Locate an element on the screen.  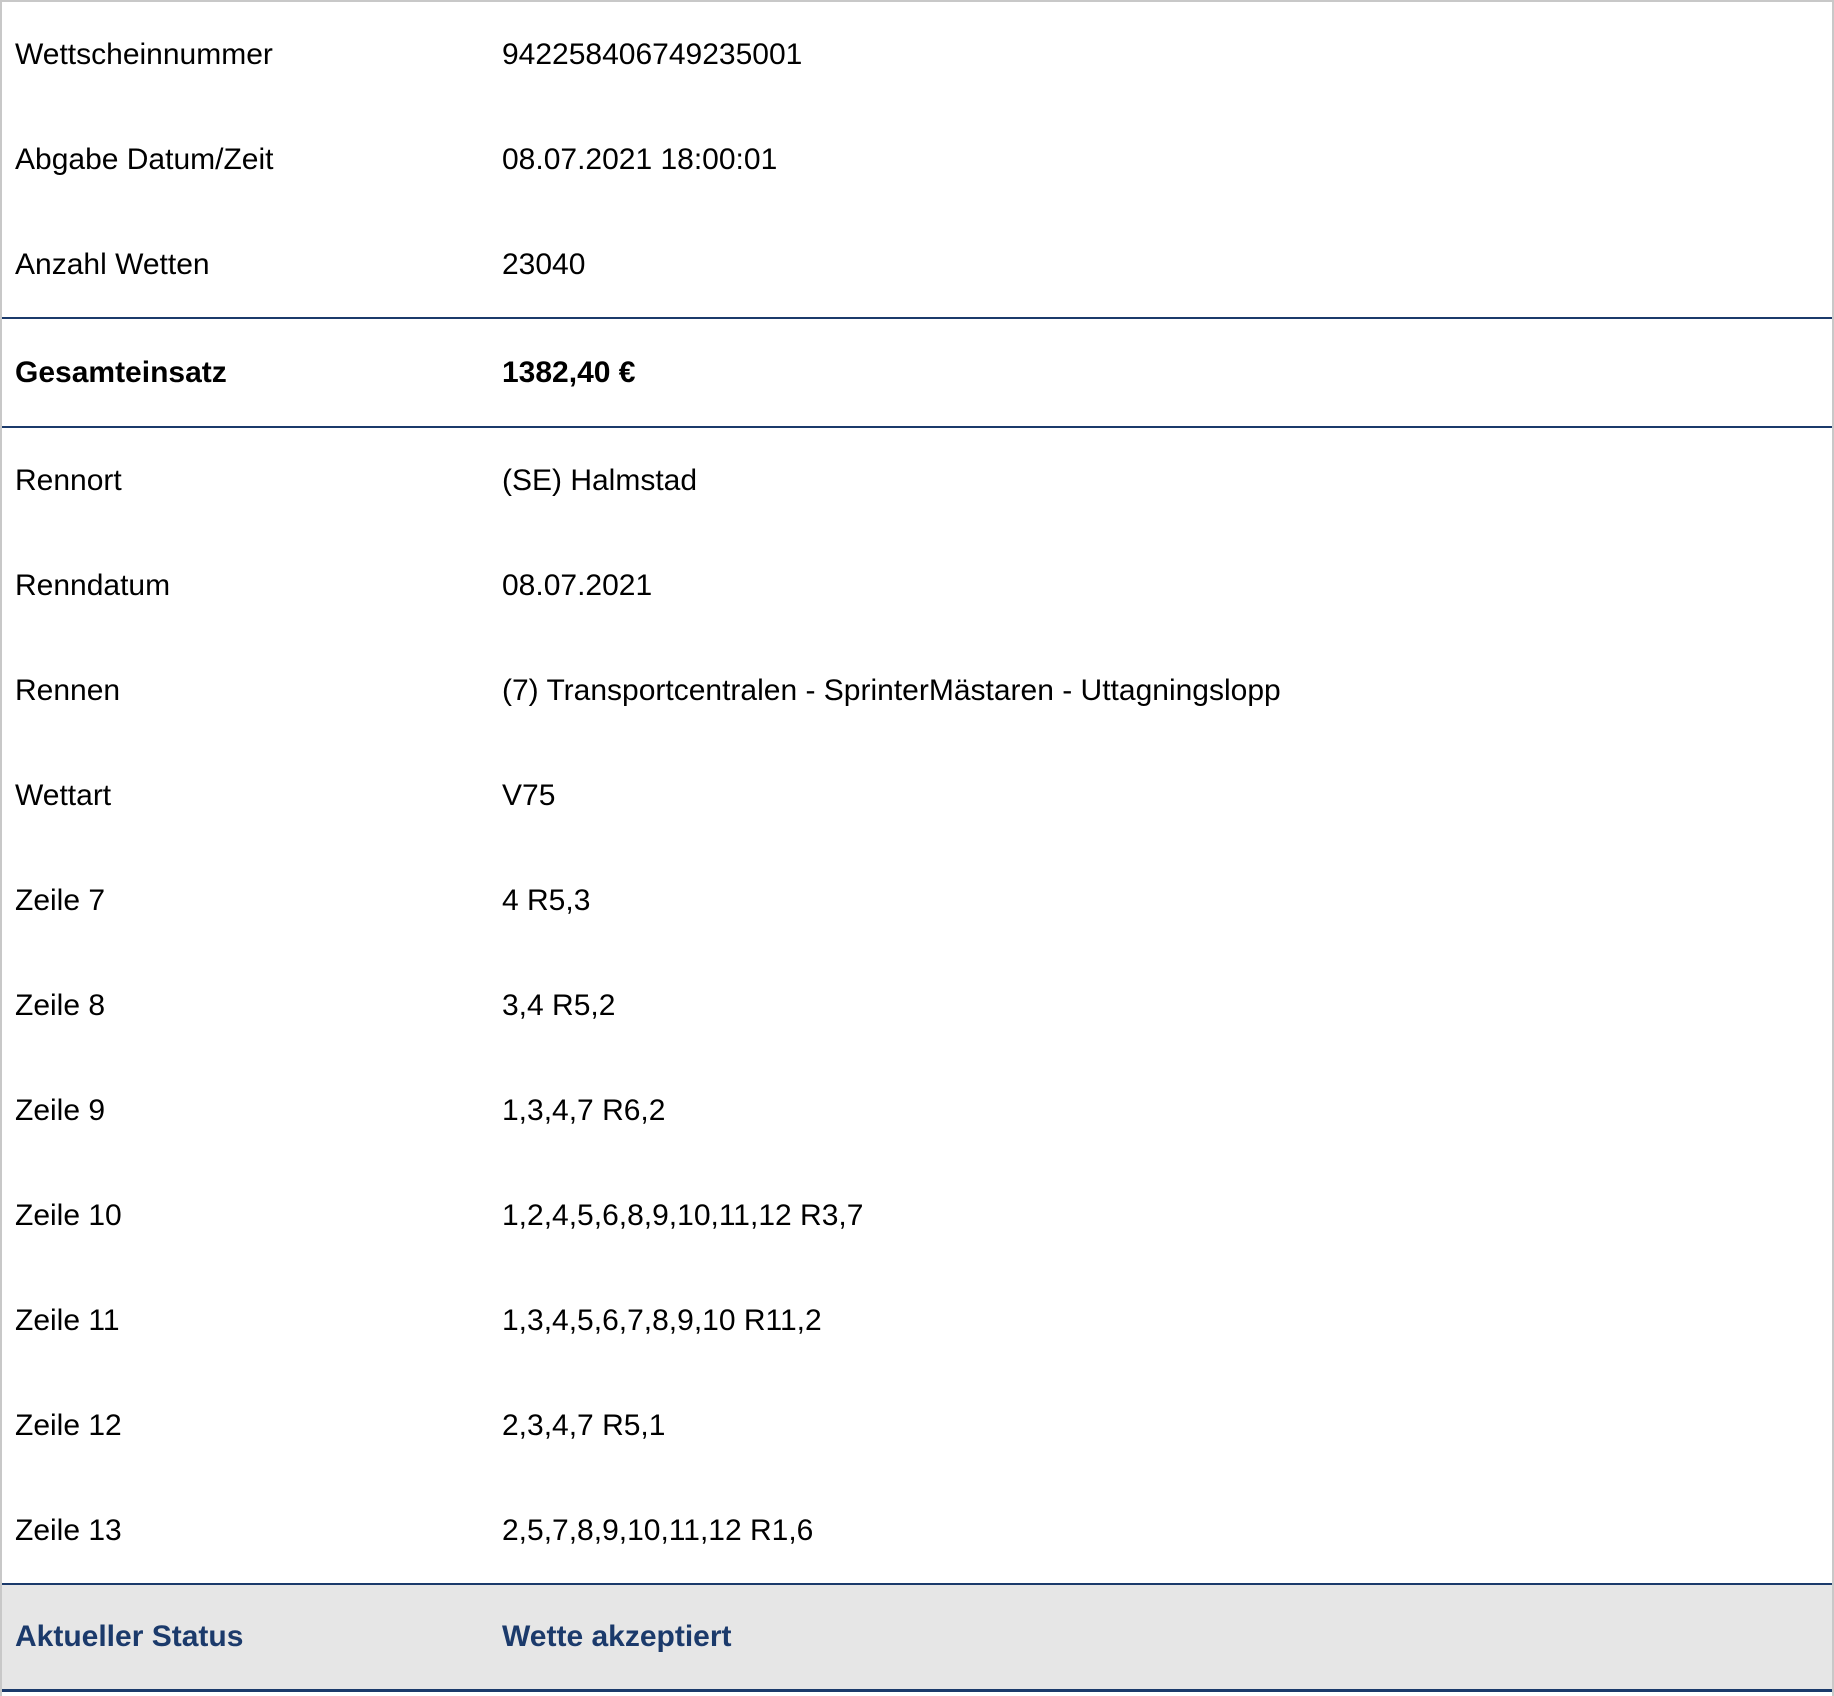
current-status-value: Wette akzeptiert is located at coordinates (617, 1636).